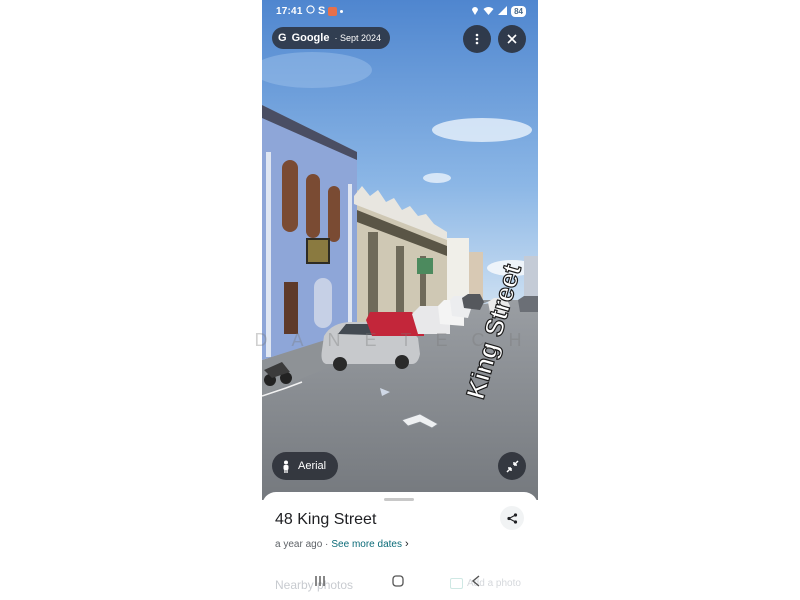 The height and width of the screenshot is (600, 800). I want to click on close-button, so click(512, 39).